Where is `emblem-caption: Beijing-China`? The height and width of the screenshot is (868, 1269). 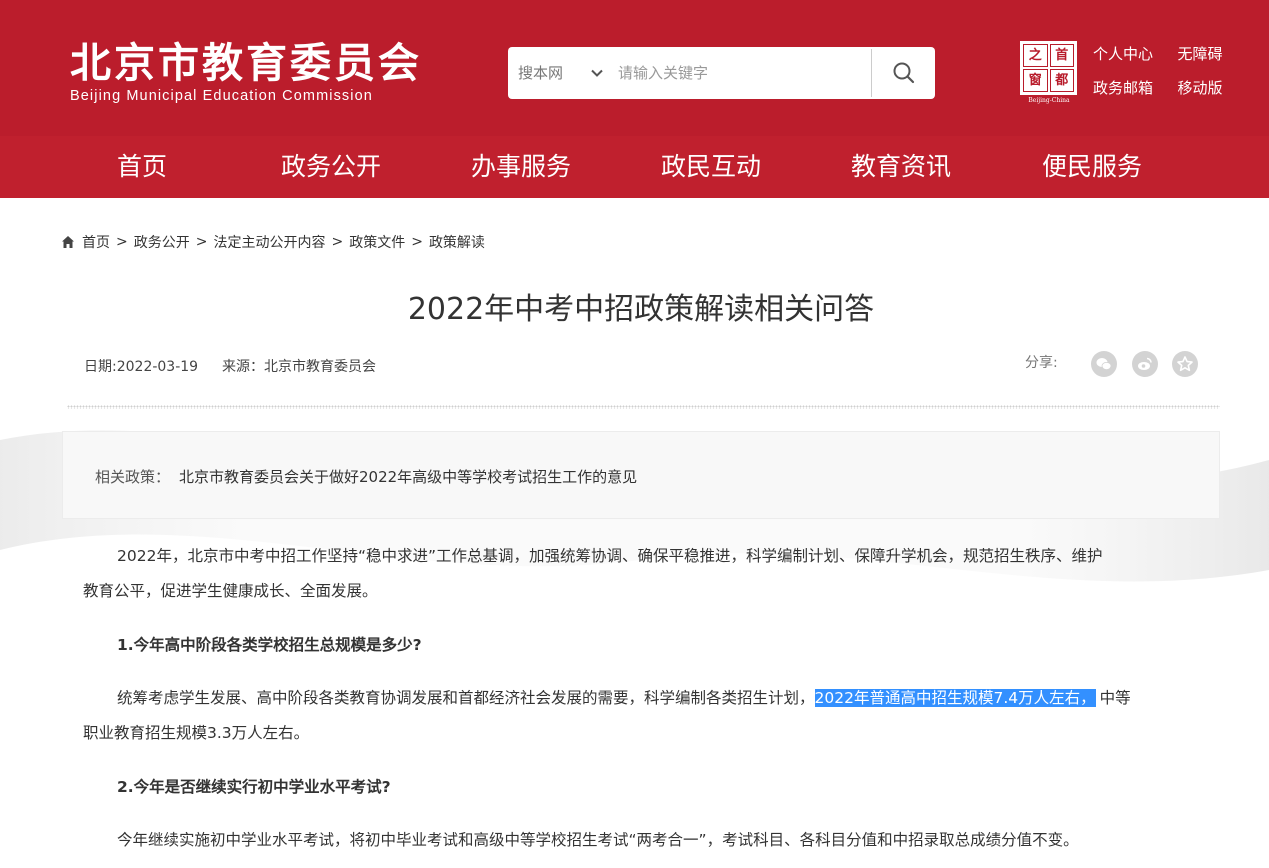 emblem-caption: Beijing-China is located at coordinates (1049, 100).